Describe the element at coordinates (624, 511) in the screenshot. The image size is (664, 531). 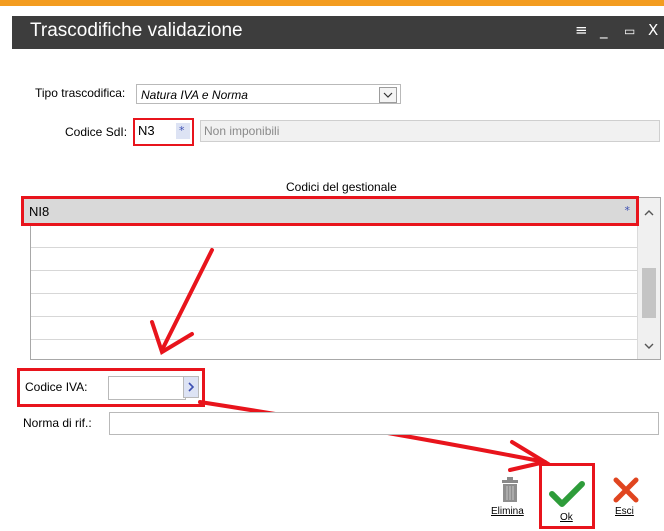
I see `esci-label: Esci` at that location.